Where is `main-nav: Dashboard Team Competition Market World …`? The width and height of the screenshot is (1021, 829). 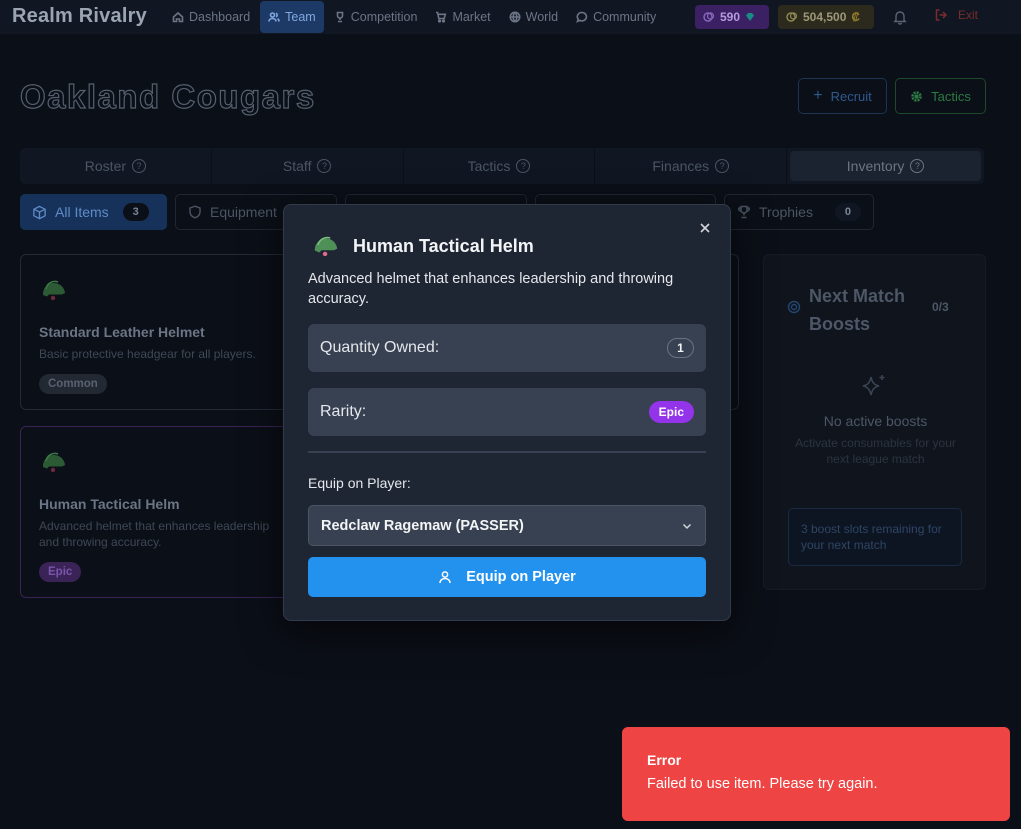 main-nav: Dashboard Team Competition Market World … is located at coordinates (414, 17).